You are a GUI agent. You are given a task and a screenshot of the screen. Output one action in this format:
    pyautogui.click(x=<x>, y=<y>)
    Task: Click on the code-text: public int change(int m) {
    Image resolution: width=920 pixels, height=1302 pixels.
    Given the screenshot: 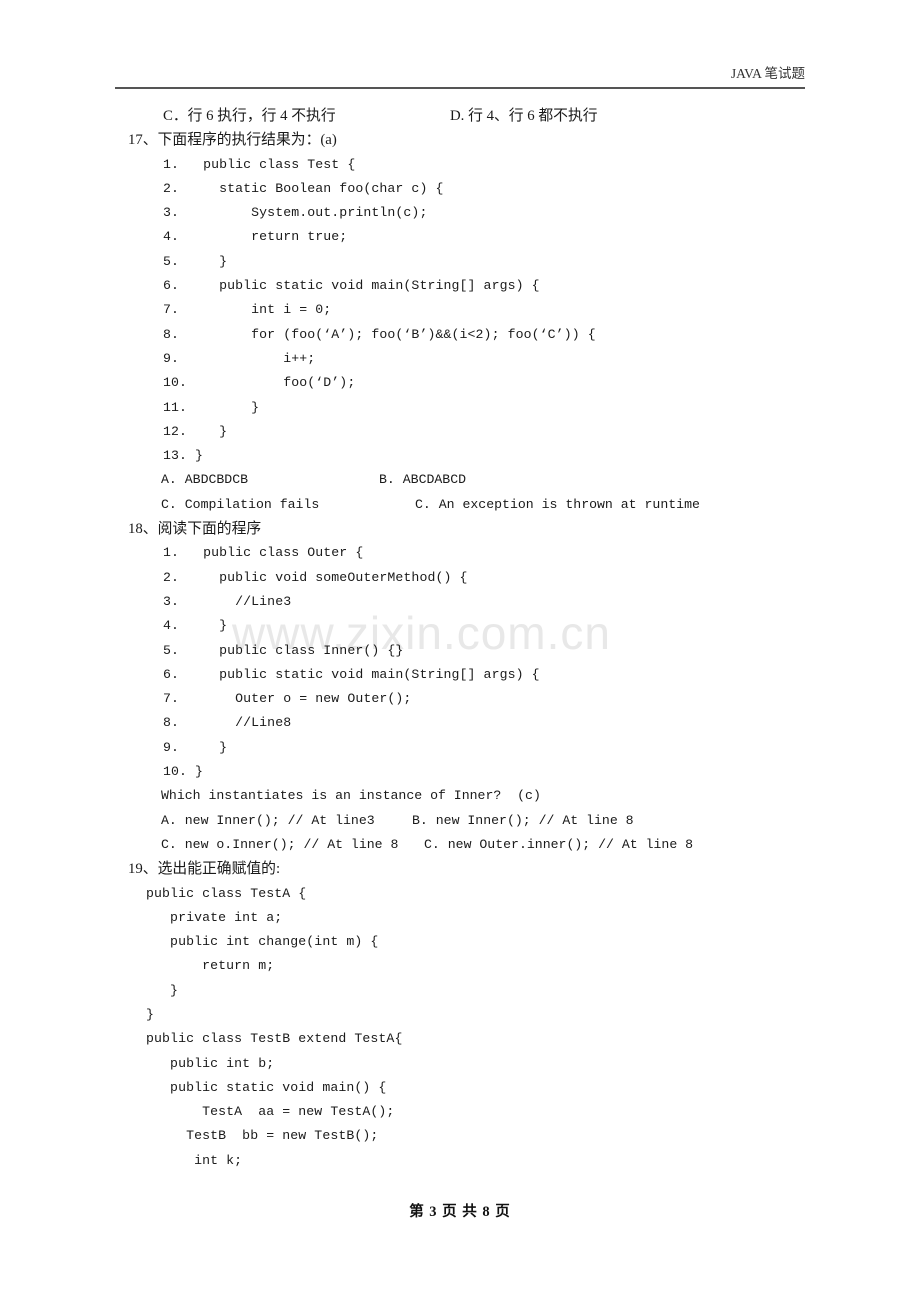 What is the action you would take?
    pyautogui.click(x=258, y=942)
    